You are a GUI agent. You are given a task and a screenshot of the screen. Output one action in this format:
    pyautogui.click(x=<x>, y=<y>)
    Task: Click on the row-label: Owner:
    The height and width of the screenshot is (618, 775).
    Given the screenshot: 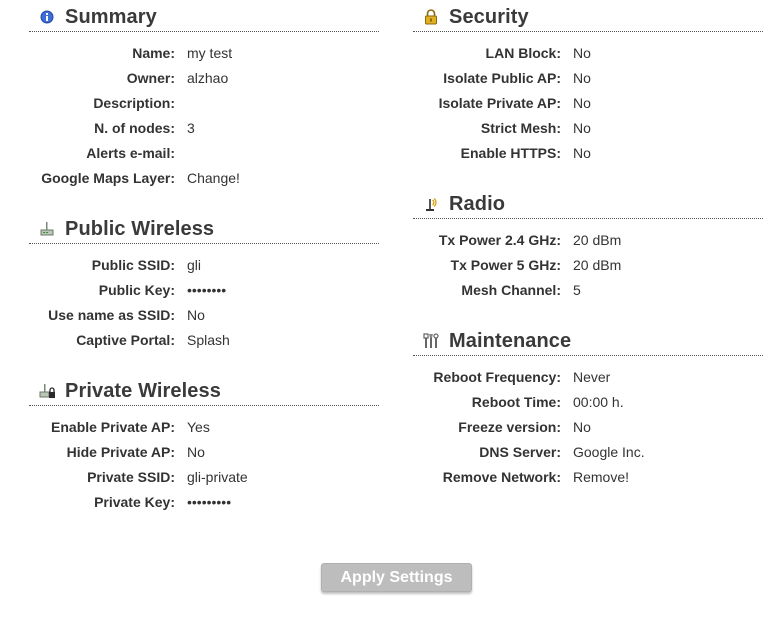 What is the action you would take?
    pyautogui.click(x=150, y=77)
    